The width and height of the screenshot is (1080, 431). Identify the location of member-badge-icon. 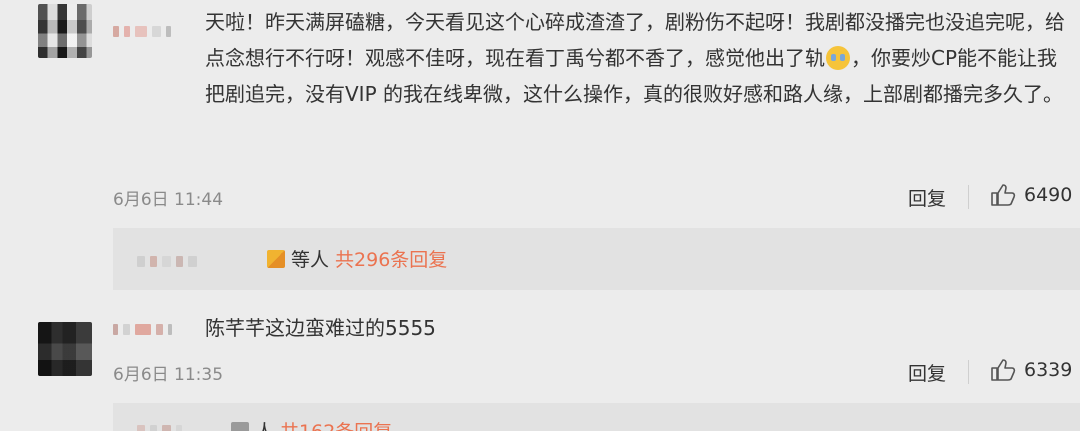
(276, 258).